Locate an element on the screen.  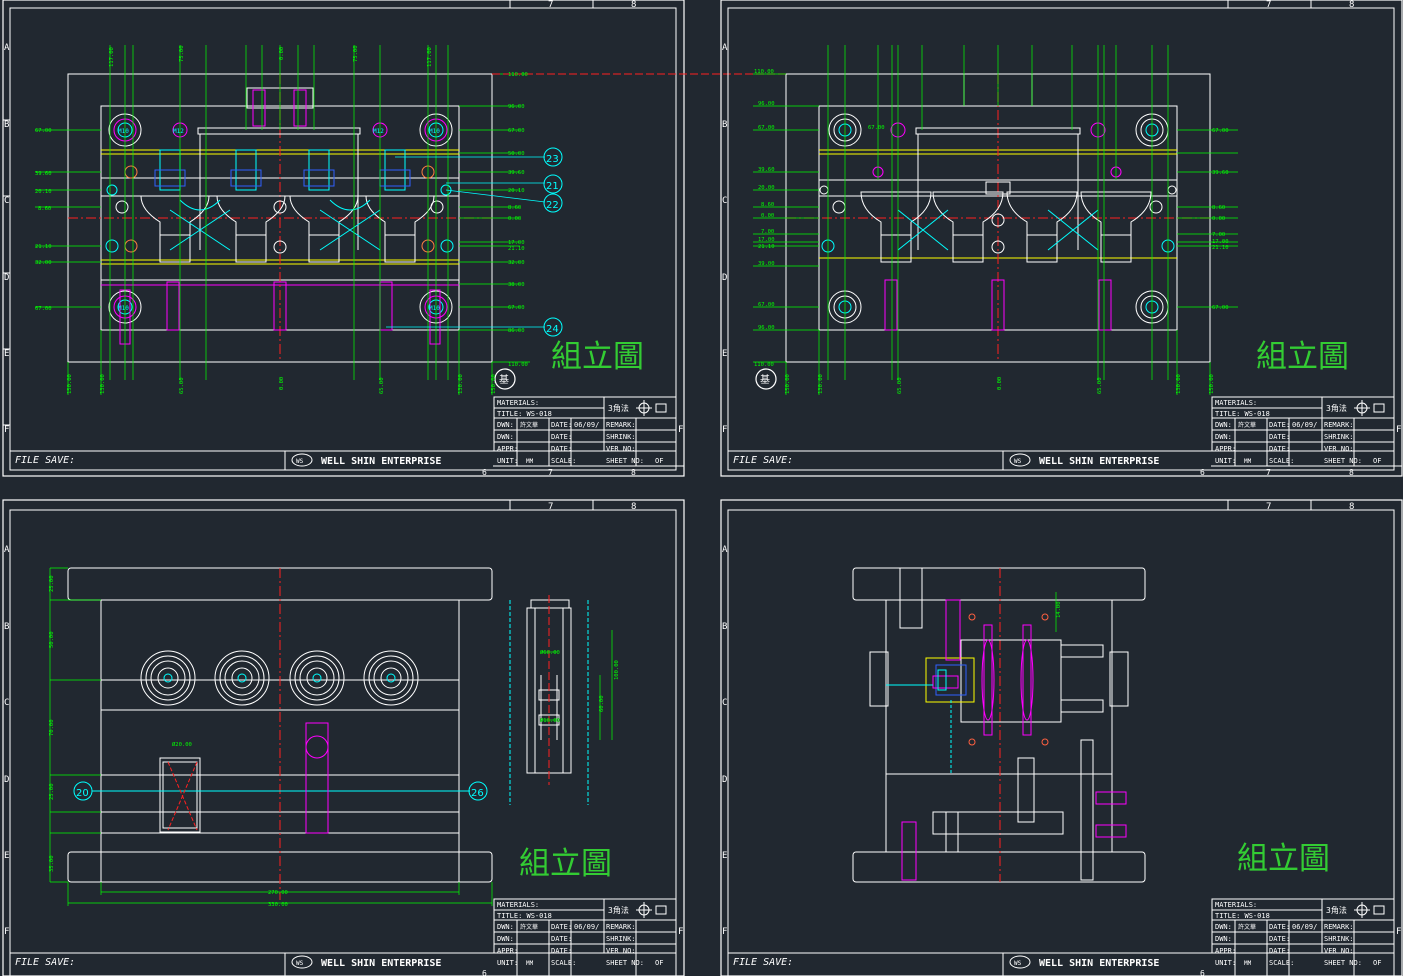
svg-text: 32.00 is located at coordinates (516, 263).